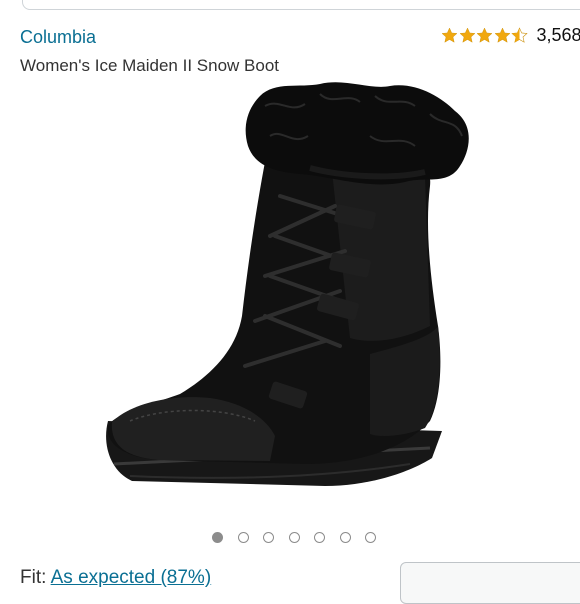  What do you see at coordinates (149, 66) in the screenshot?
I see `product-title: Women's Ice Maiden II Snow Boot` at bounding box center [149, 66].